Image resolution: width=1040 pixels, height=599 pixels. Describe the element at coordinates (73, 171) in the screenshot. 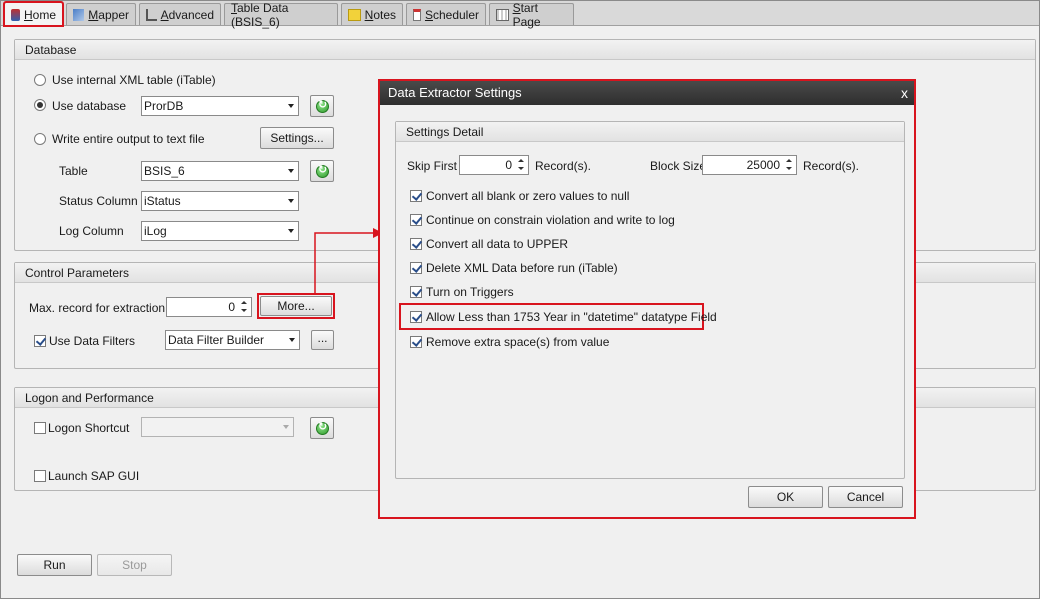

I see `table-label: Table` at that location.